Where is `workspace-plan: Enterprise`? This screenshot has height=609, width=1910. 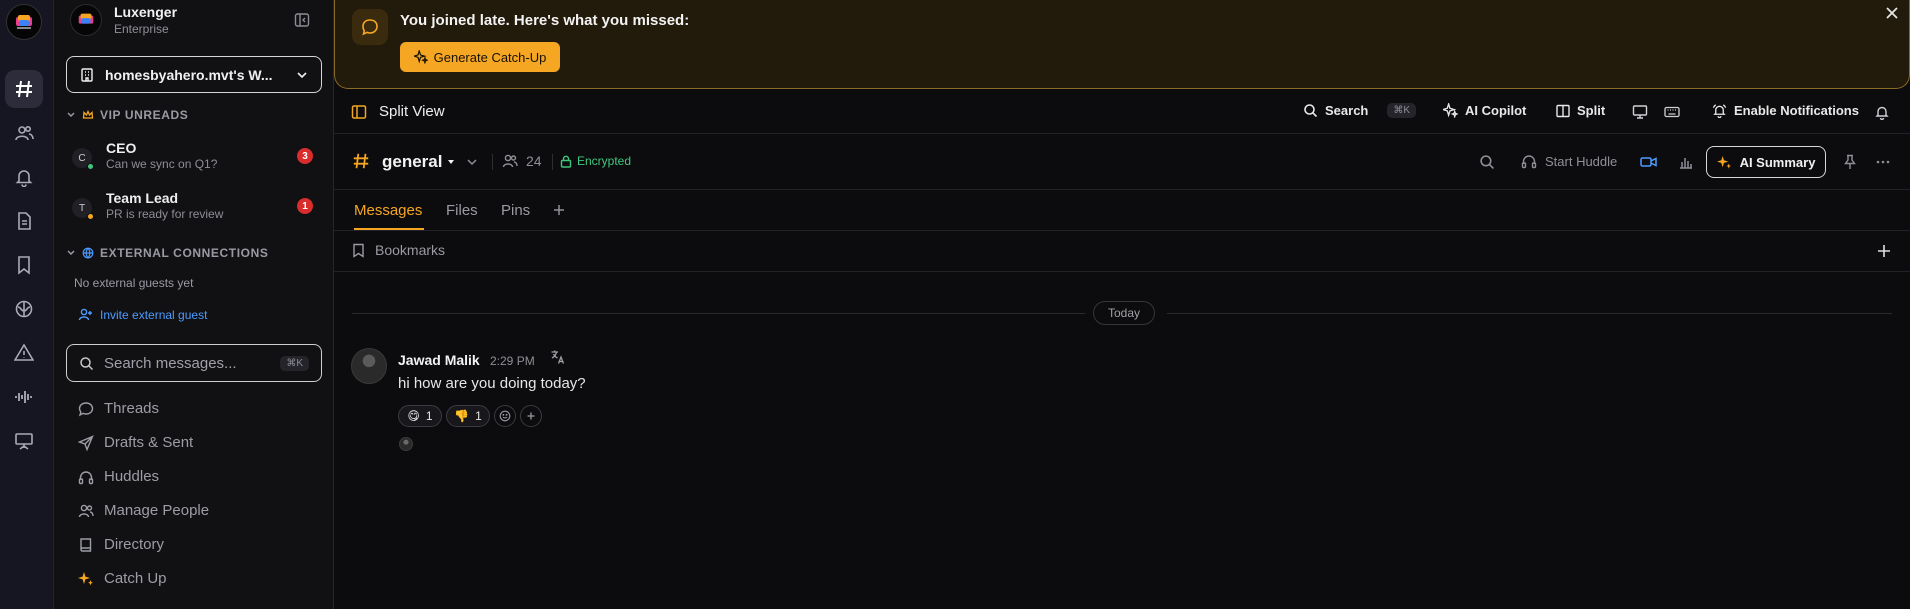
workspace-plan: Enterprise is located at coordinates (141, 29).